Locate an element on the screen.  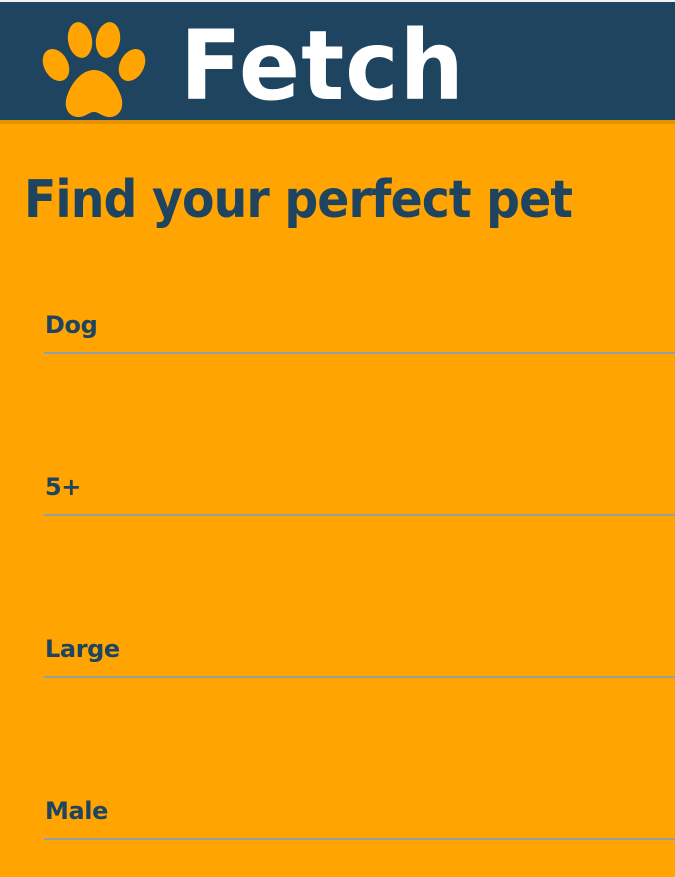
age-value: 5+ is located at coordinates (63, 487).